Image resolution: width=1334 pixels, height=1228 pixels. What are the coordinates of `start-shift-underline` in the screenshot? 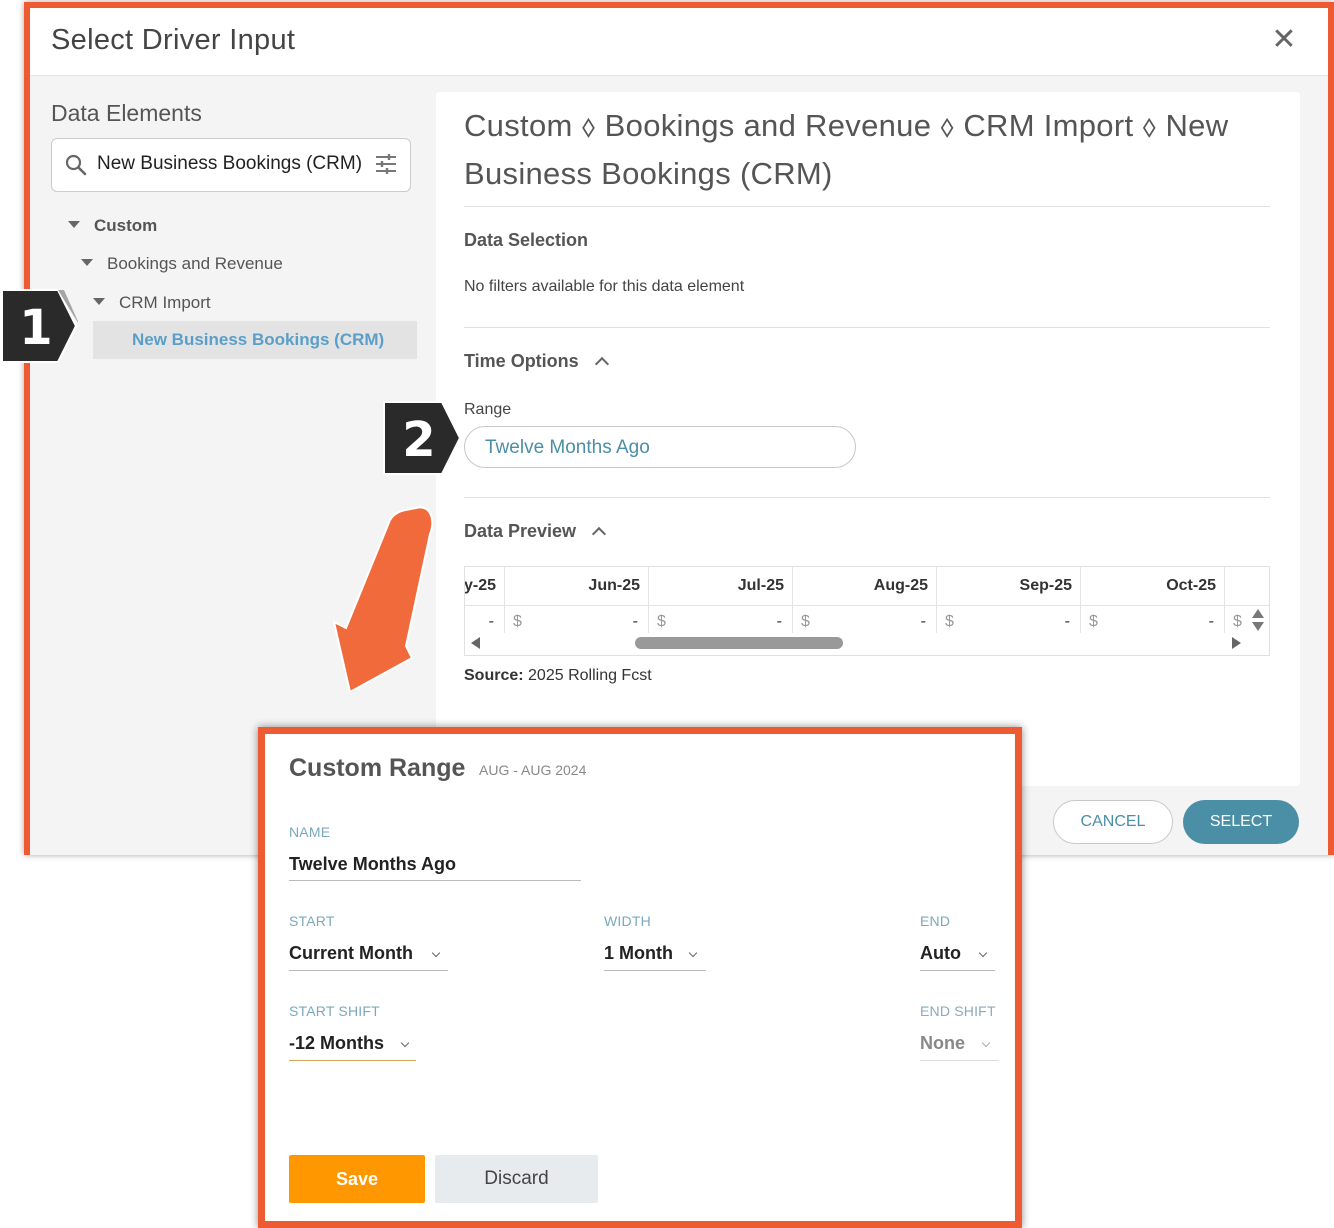 It's located at (352, 1060).